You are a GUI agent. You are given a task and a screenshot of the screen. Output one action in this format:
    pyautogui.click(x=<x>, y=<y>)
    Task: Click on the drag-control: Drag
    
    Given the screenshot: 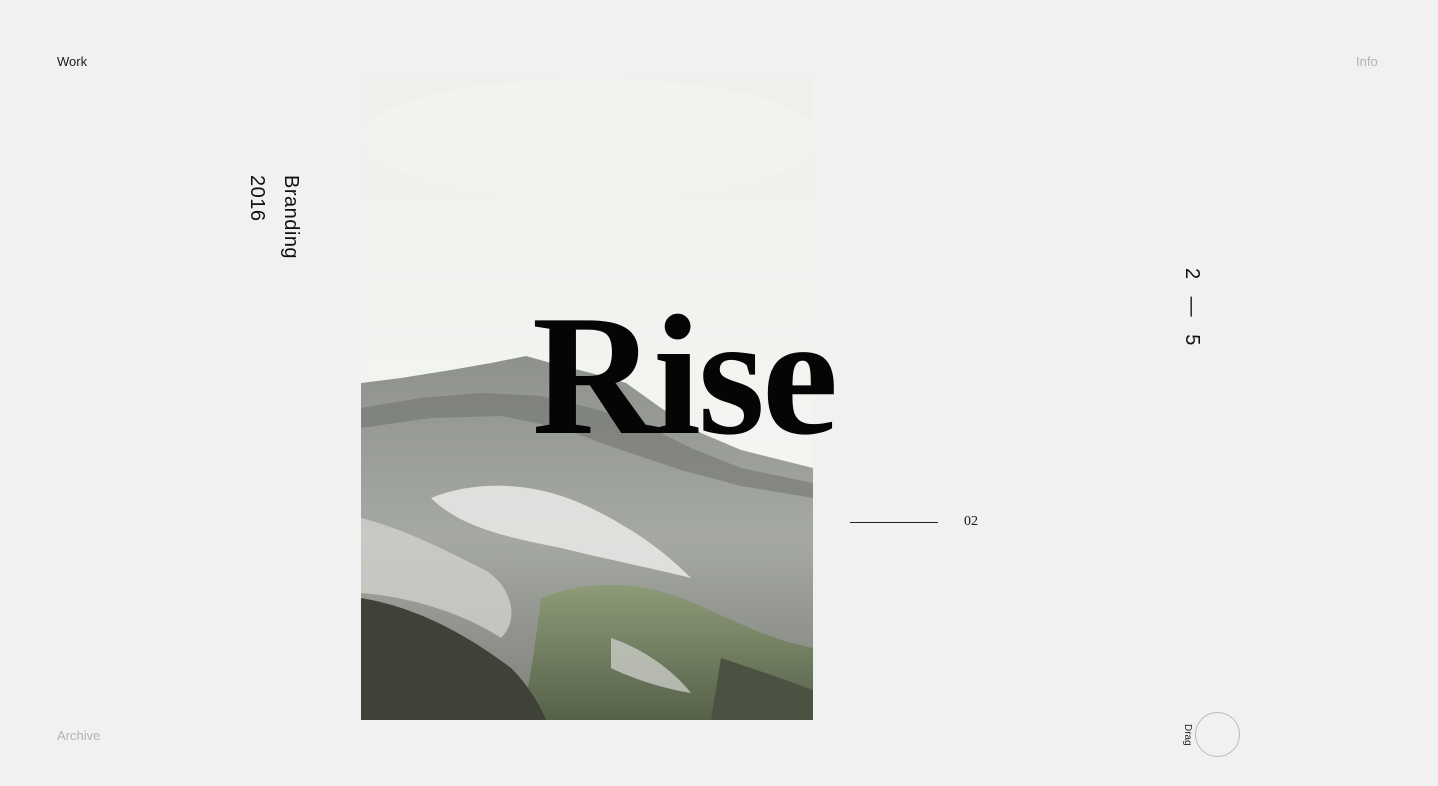 What is the action you would take?
    pyautogui.click(x=1211, y=734)
    